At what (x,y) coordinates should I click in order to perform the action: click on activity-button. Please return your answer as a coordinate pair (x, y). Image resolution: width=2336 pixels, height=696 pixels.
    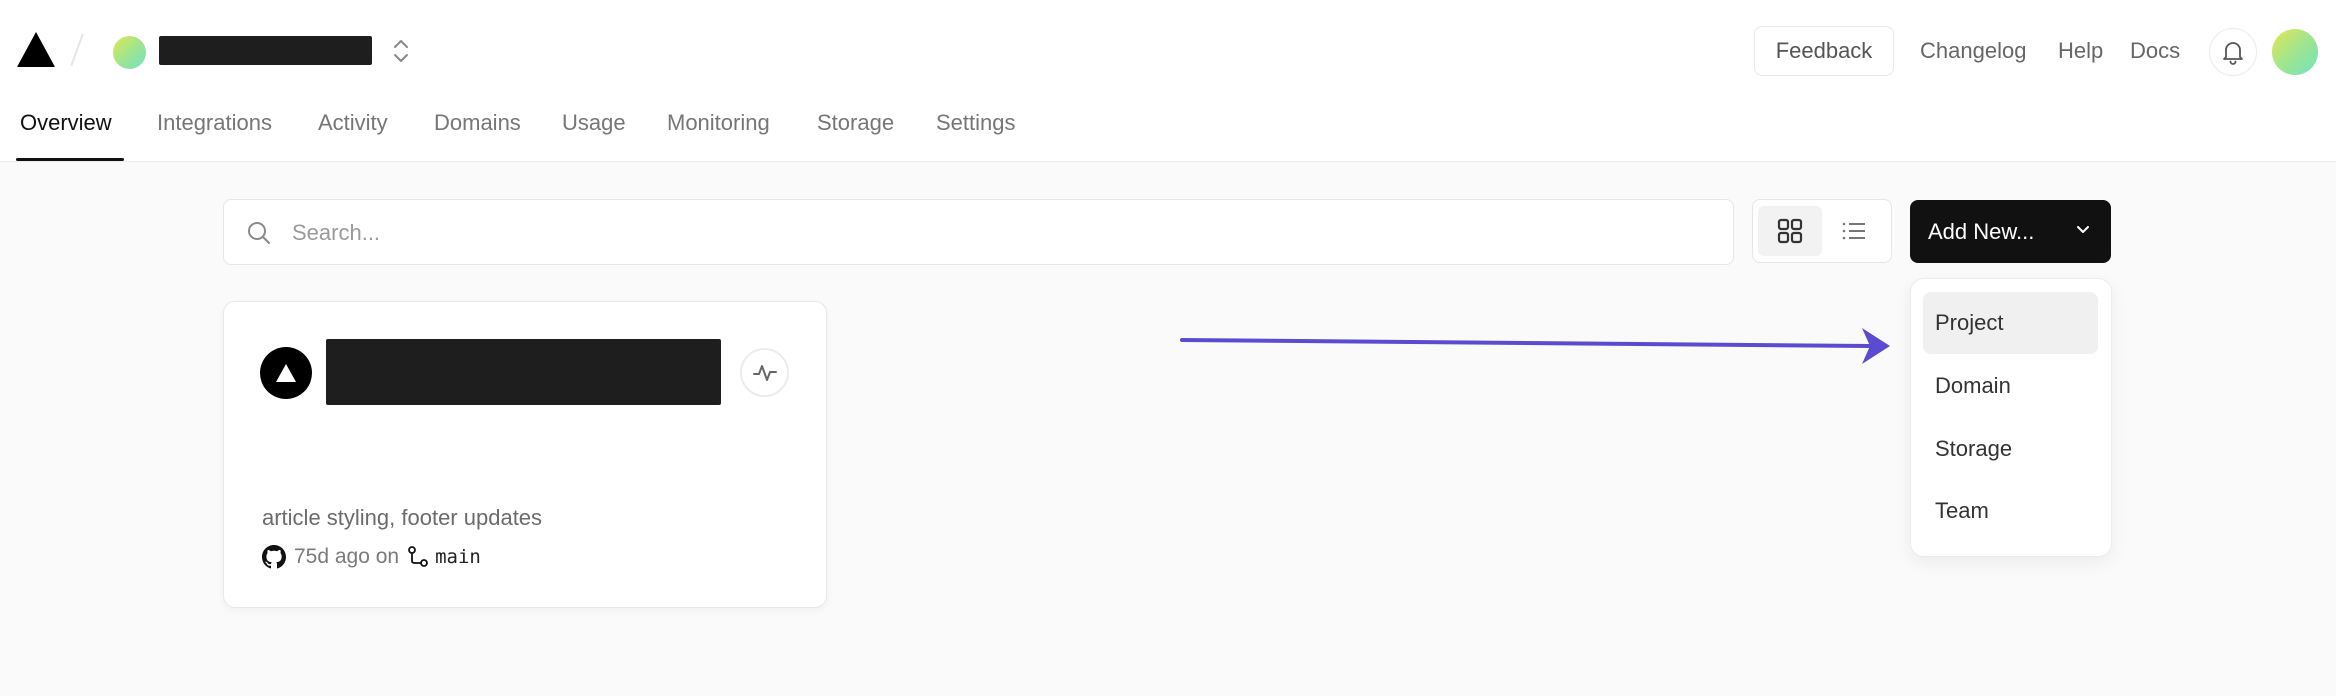
    Looking at the image, I should click on (764, 372).